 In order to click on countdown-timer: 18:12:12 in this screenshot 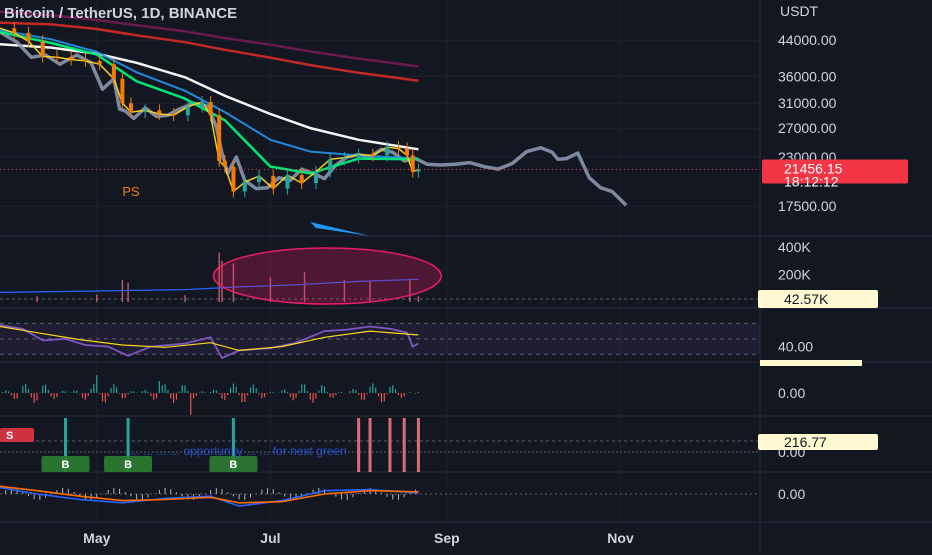, I will do `click(811, 182)`.